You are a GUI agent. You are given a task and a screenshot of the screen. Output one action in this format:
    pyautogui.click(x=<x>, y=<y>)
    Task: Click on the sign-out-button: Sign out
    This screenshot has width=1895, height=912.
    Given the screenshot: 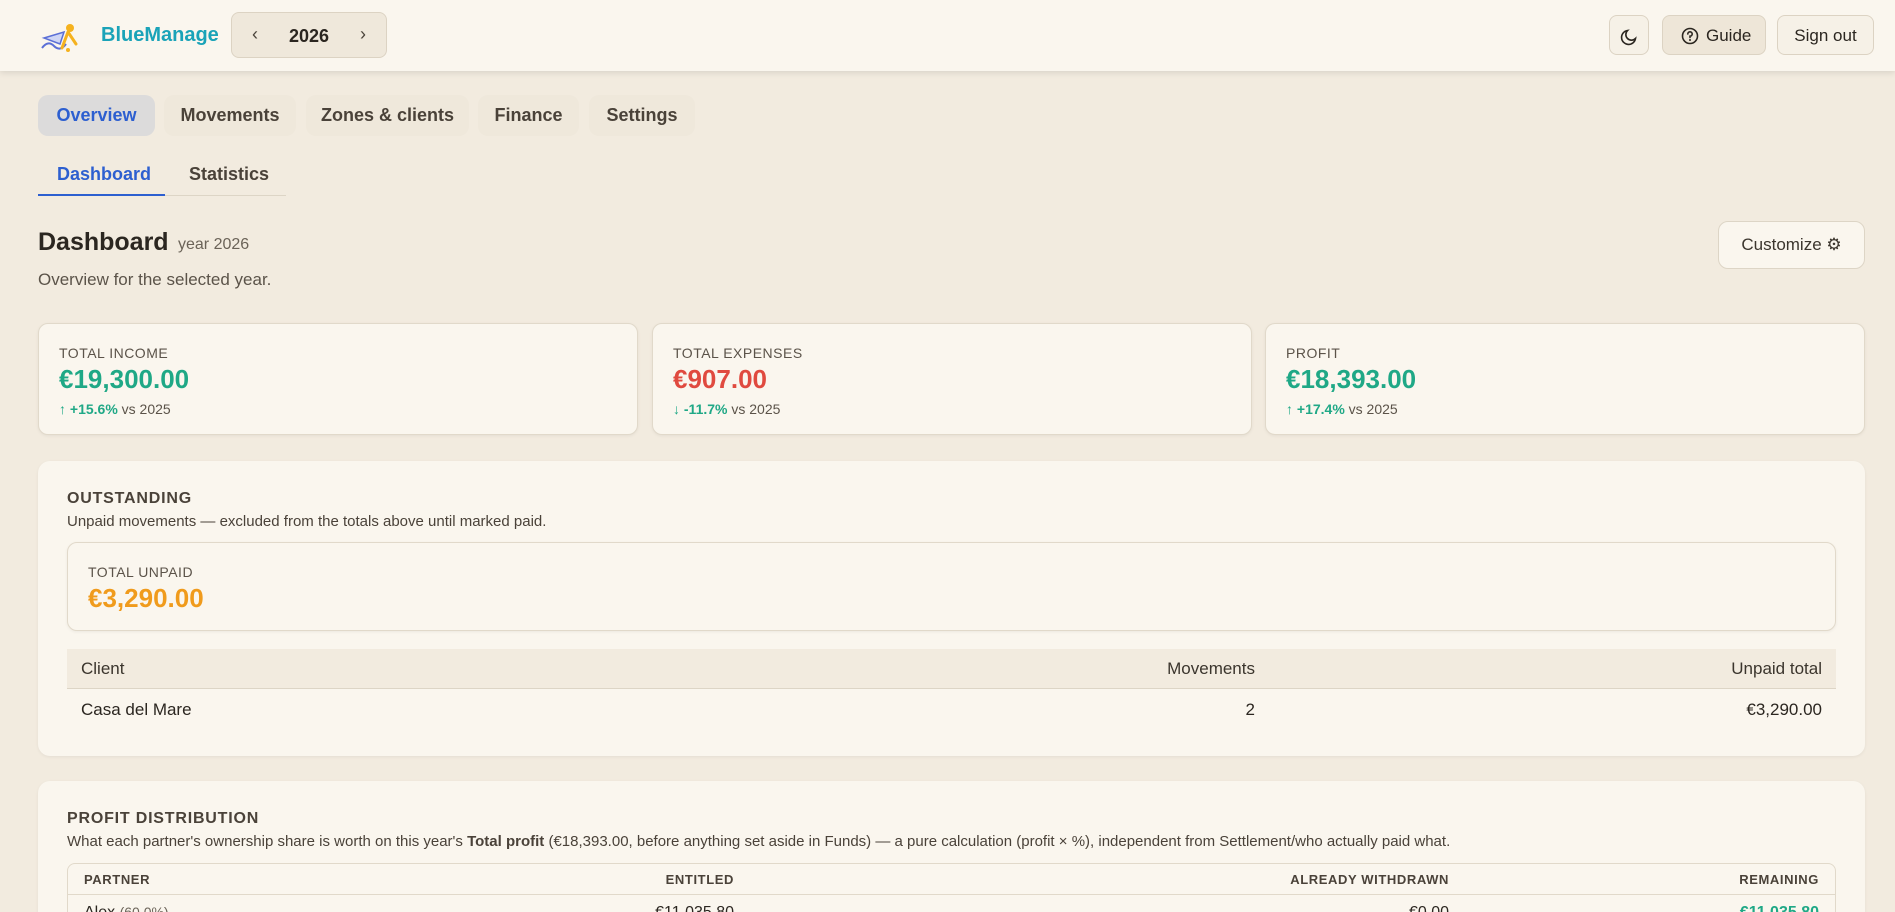 What is the action you would take?
    pyautogui.click(x=1825, y=35)
    